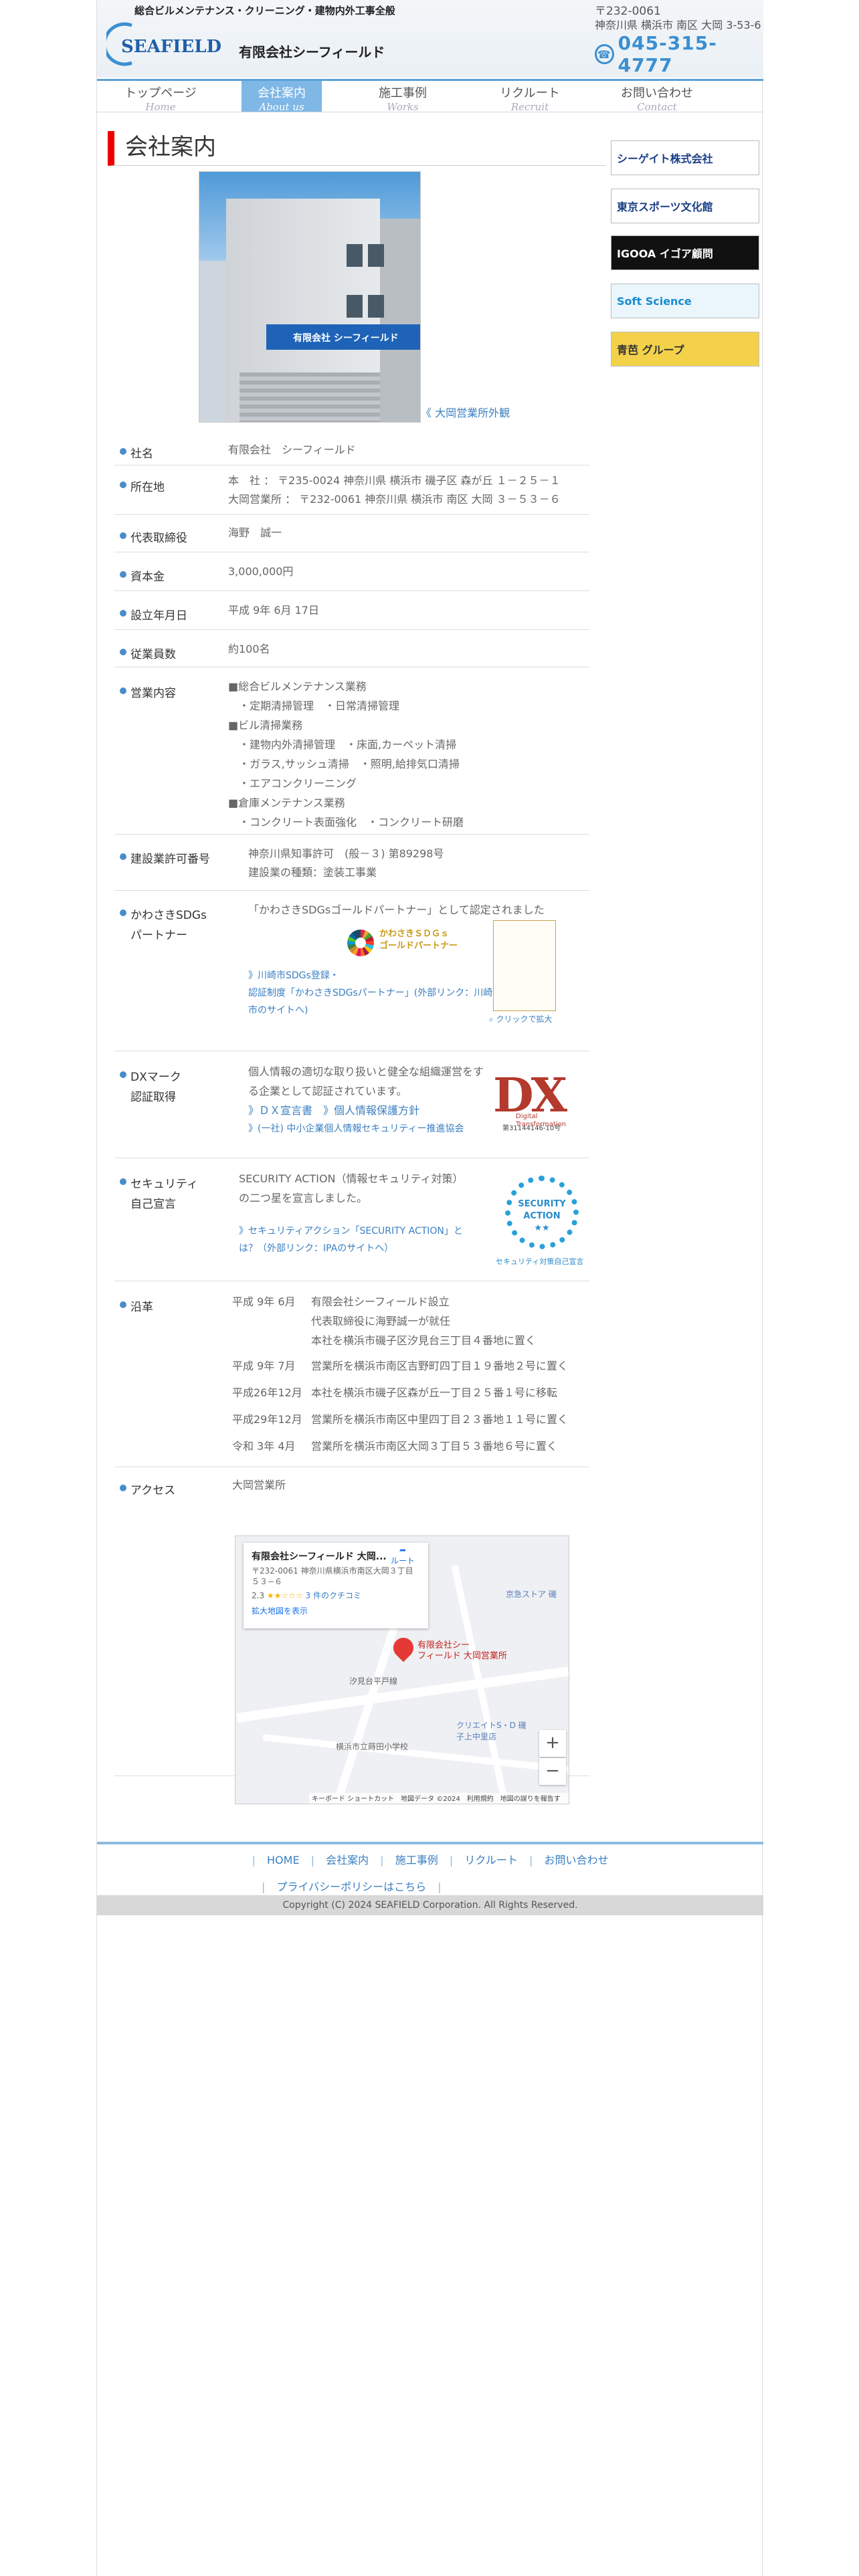  Describe the element at coordinates (403, 1550) in the screenshot. I see `directions-icon: ➦` at that location.